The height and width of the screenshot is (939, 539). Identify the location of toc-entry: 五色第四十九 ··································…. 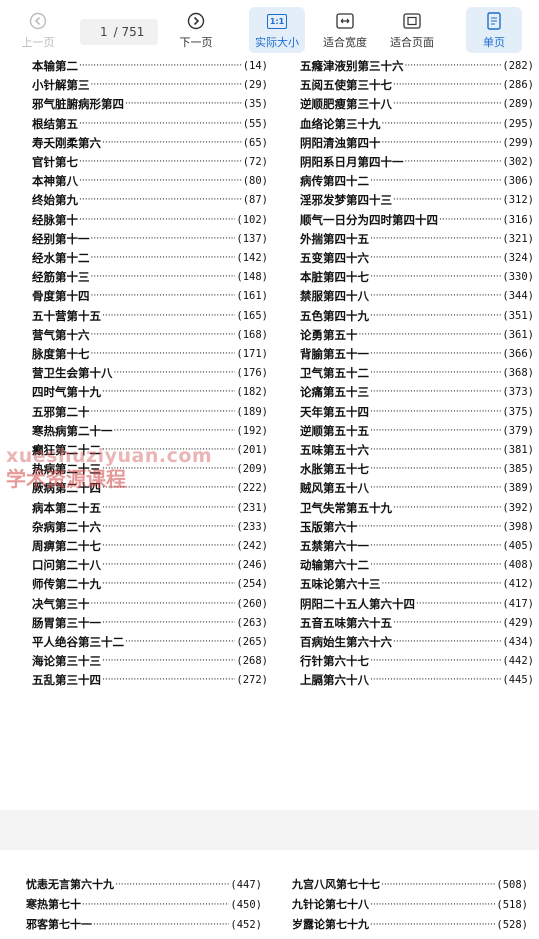
(417, 316).